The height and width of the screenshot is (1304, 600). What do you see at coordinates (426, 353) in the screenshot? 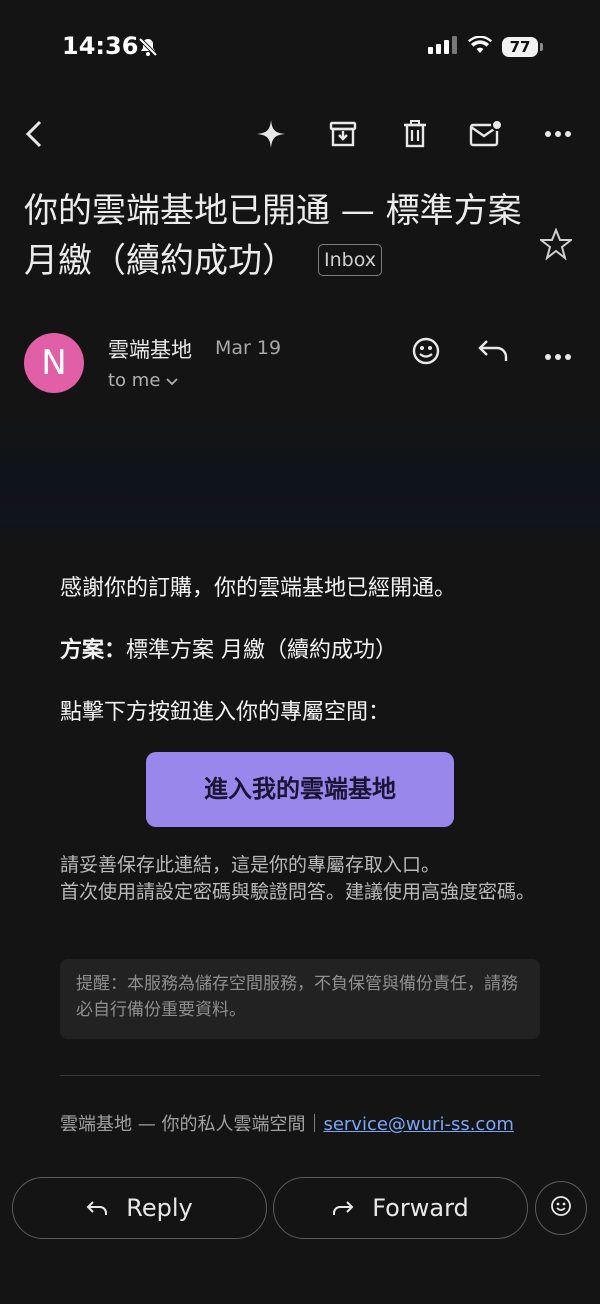
I see `emoji-reaction-icon` at bounding box center [426, 353].